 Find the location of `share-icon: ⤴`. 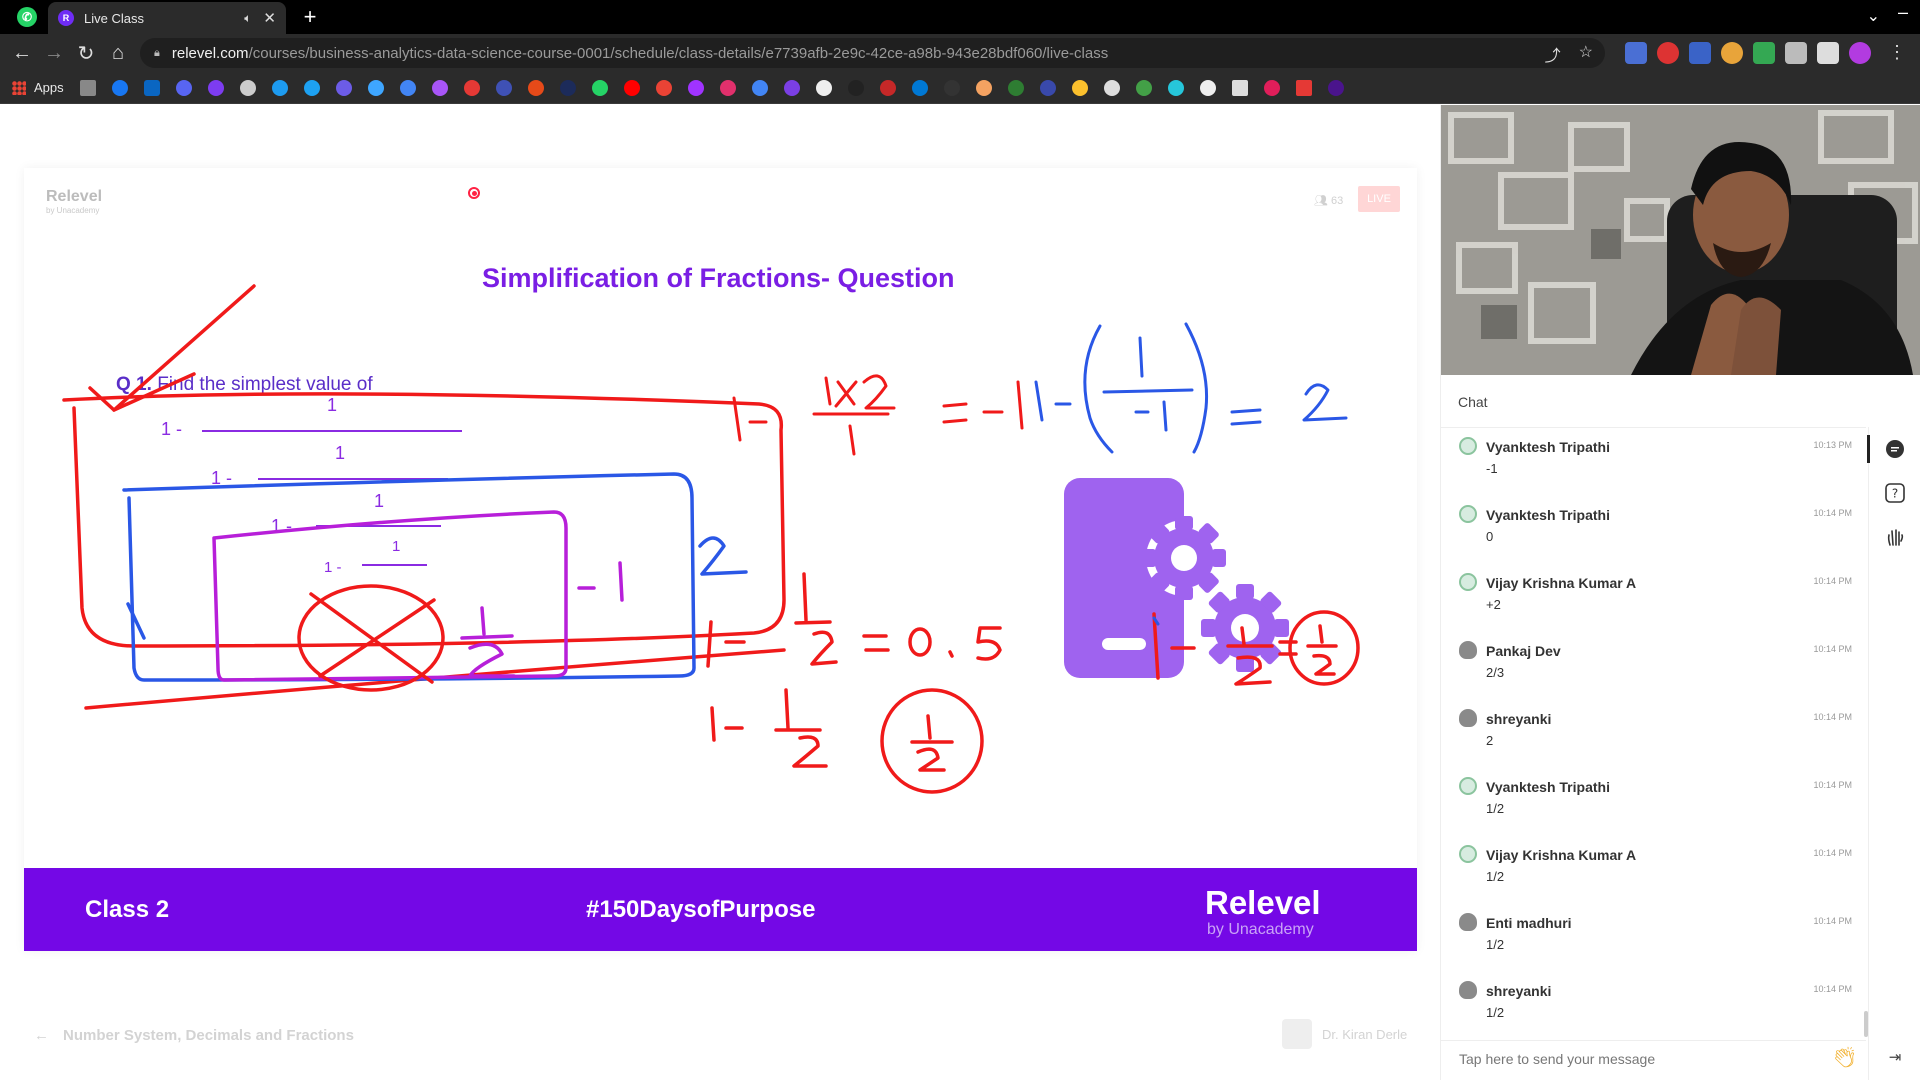

share-icon: ⤴ is located at coordinates (1553, 54).